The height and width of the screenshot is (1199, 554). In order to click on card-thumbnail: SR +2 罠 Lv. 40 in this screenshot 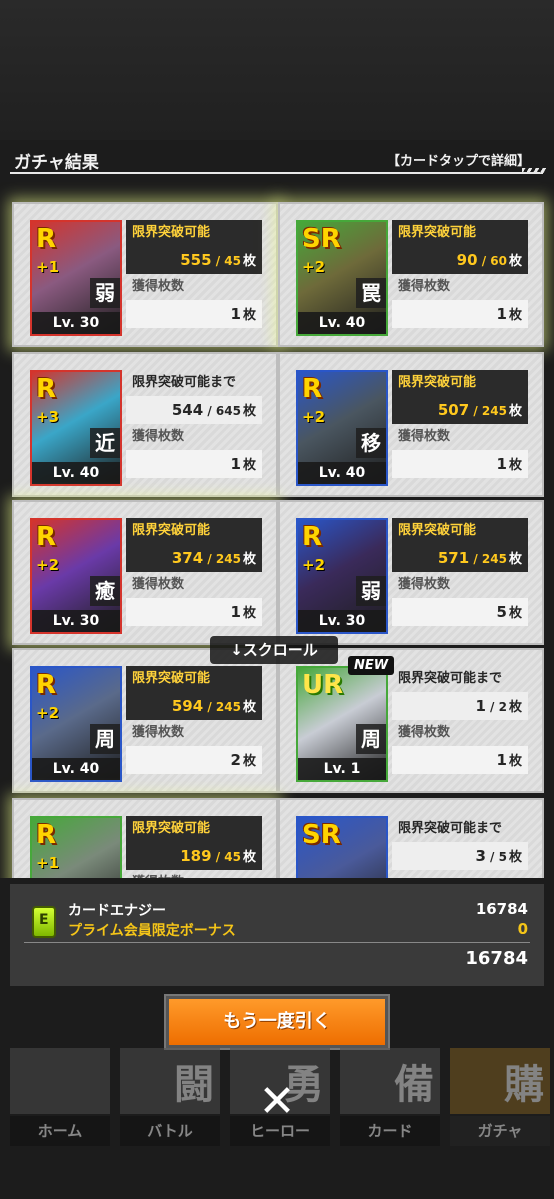, I will do `click(342, 278)`.